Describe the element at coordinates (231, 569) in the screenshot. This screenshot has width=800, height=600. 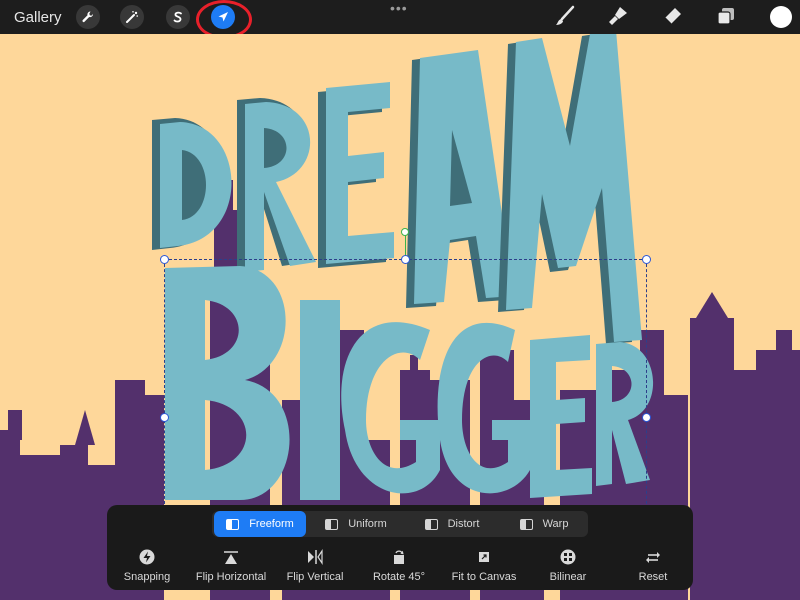
I see `flip-horizontal-button: Flip Horizontal` at that location.